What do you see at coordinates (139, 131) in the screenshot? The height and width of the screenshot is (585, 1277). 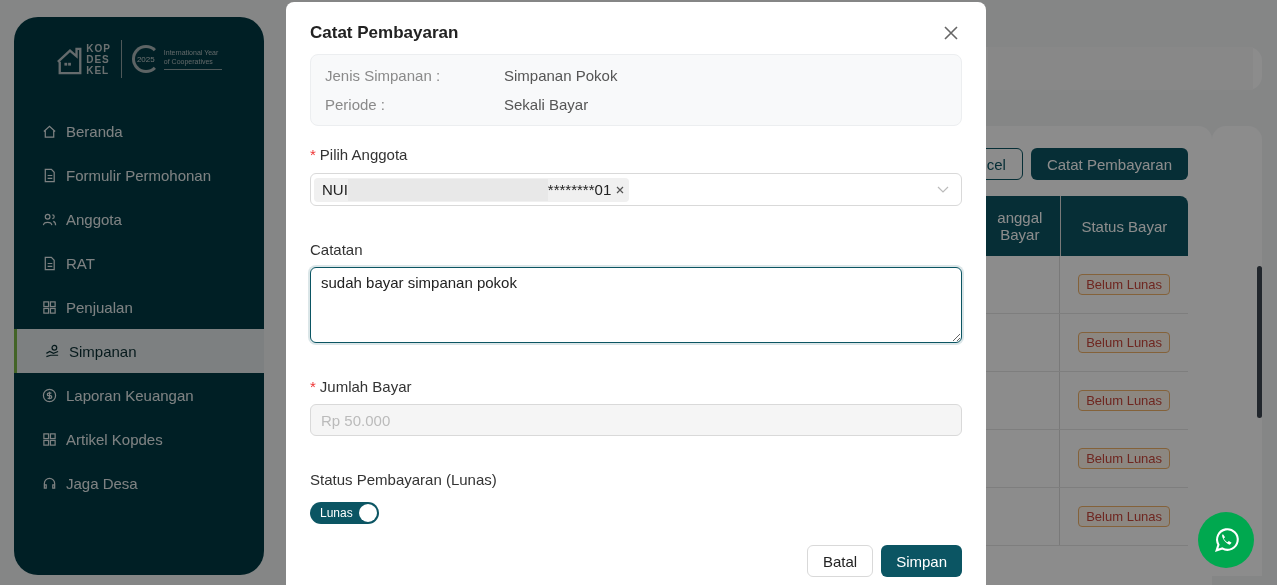 I see `sidebar-item: Beranda` at bounding box center [139, 131].